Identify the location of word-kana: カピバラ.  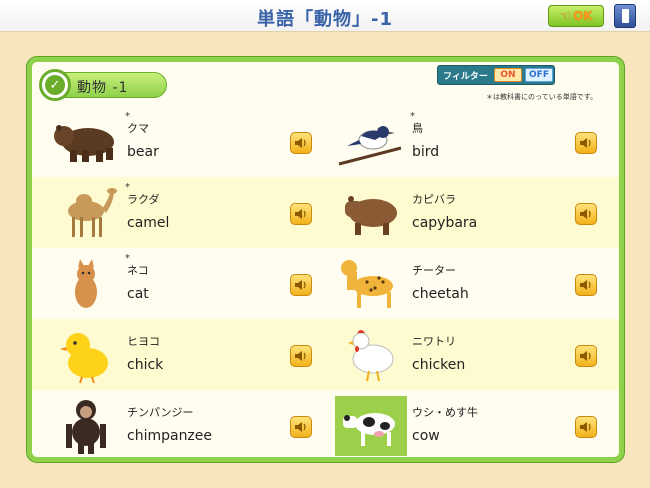
(434, 199).